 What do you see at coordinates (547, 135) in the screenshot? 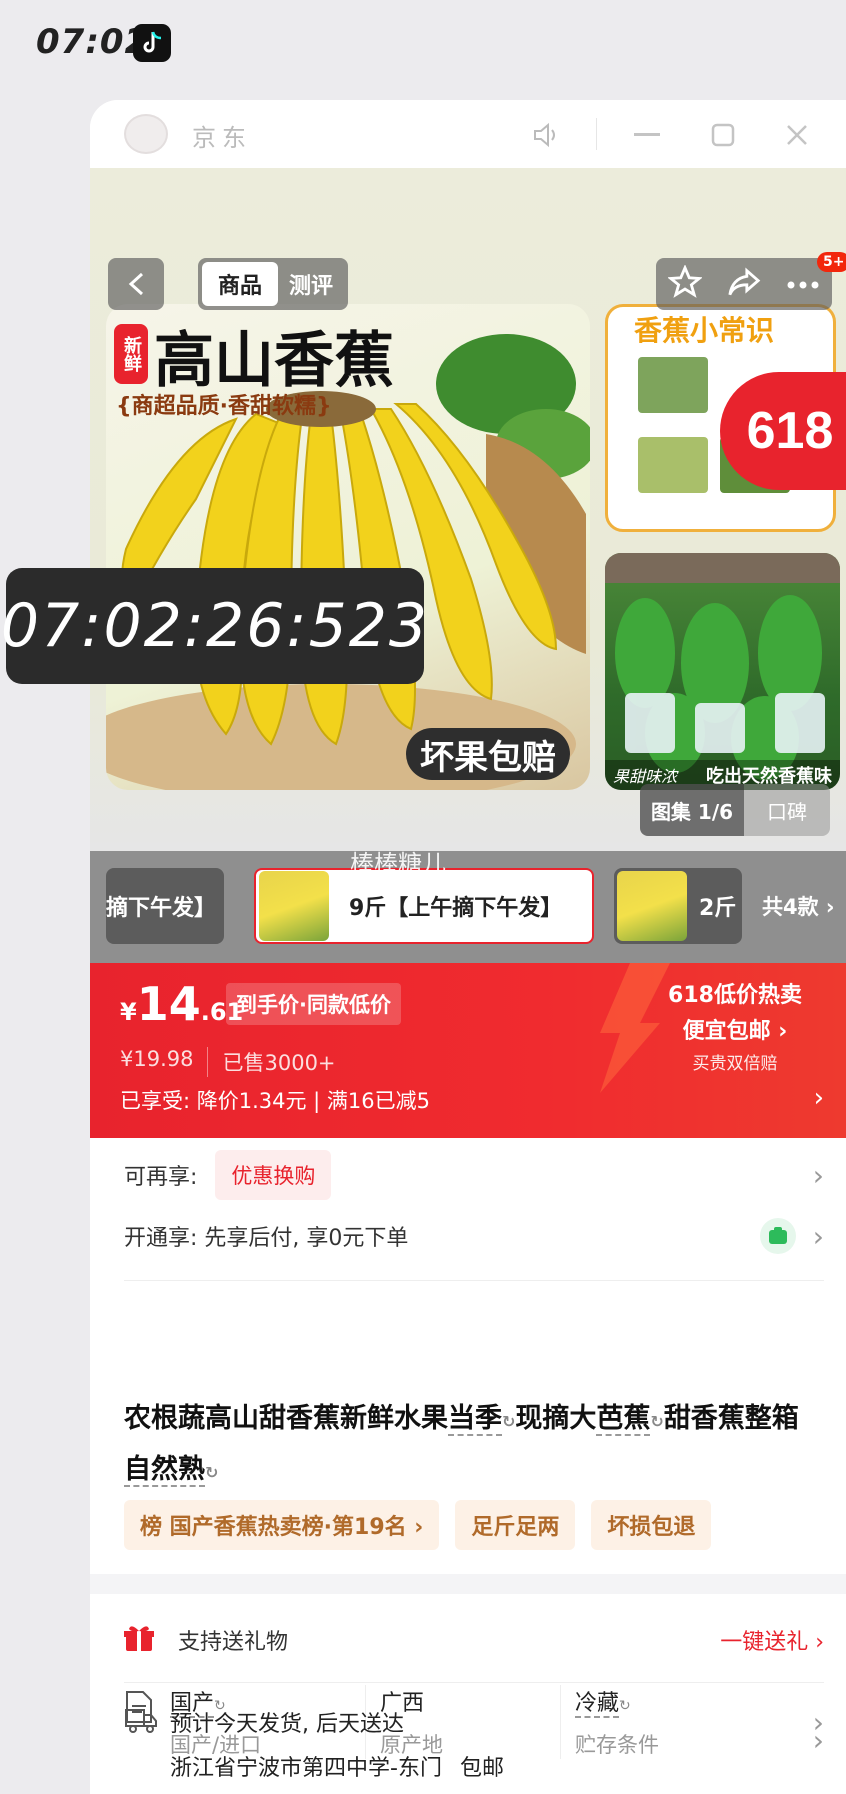
I see `sound-icon` at bounding box center [547, 135].